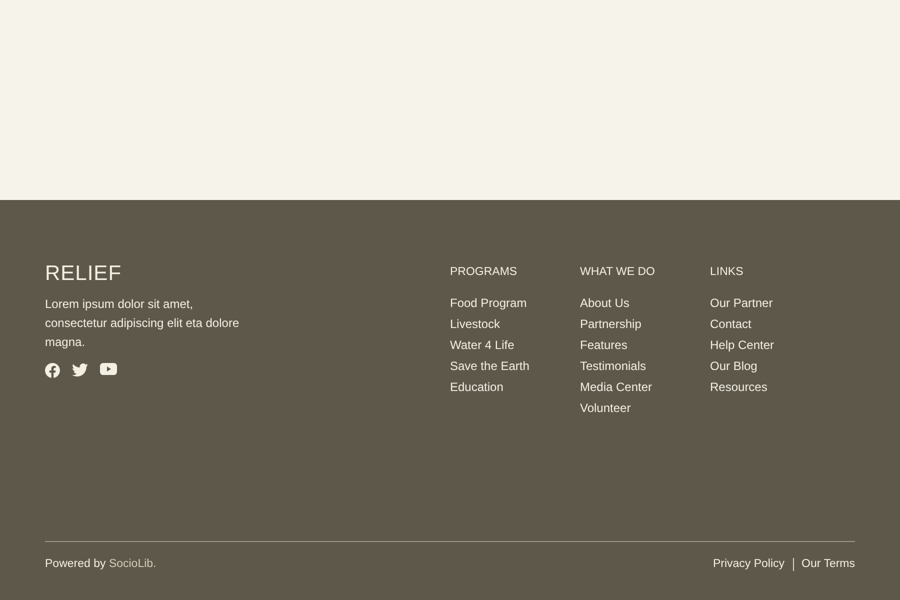 The height and width of the screenshot is (600, 900). I want to click on footer-link: Testimonials, so click(613, 366).